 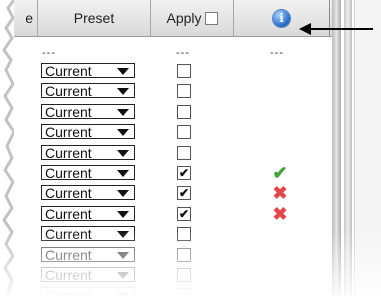 I want to click on column-header-preset: Preset, so click(x=94, y=18).